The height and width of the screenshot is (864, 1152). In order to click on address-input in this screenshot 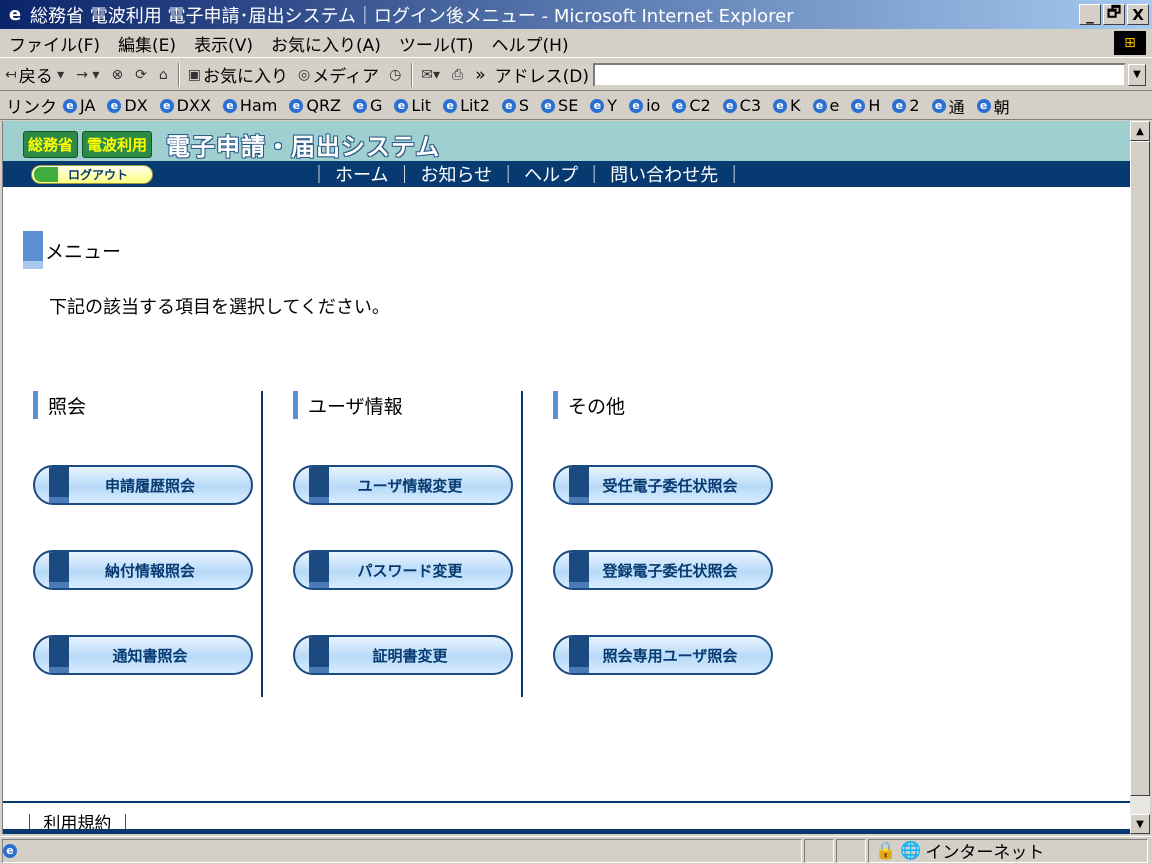, I will do `click(859, 74)`.